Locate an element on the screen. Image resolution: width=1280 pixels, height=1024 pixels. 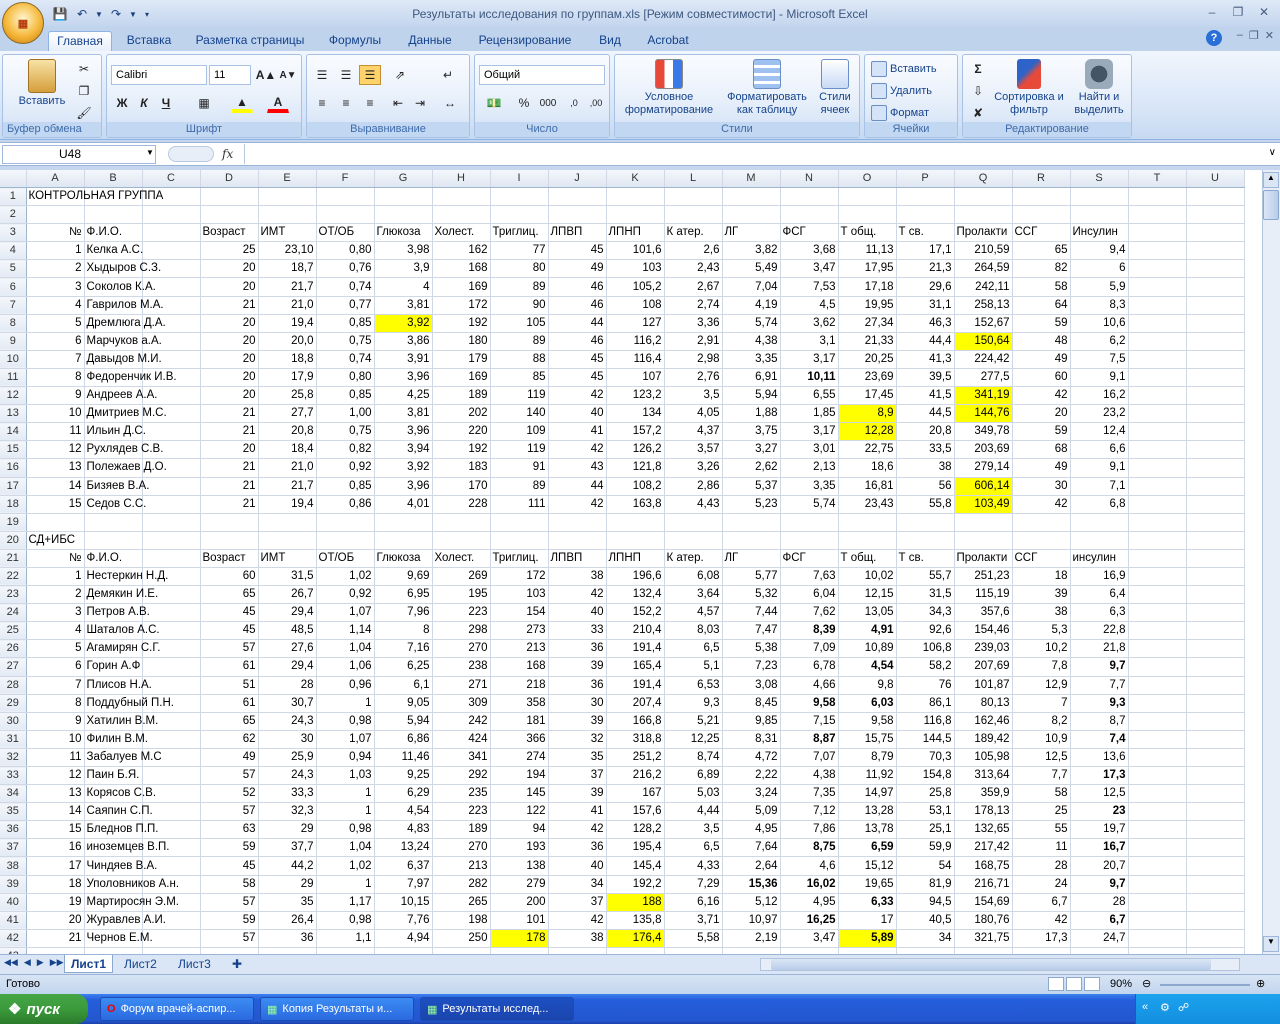
cell: 1,1 is located at coordinates (345, 938).